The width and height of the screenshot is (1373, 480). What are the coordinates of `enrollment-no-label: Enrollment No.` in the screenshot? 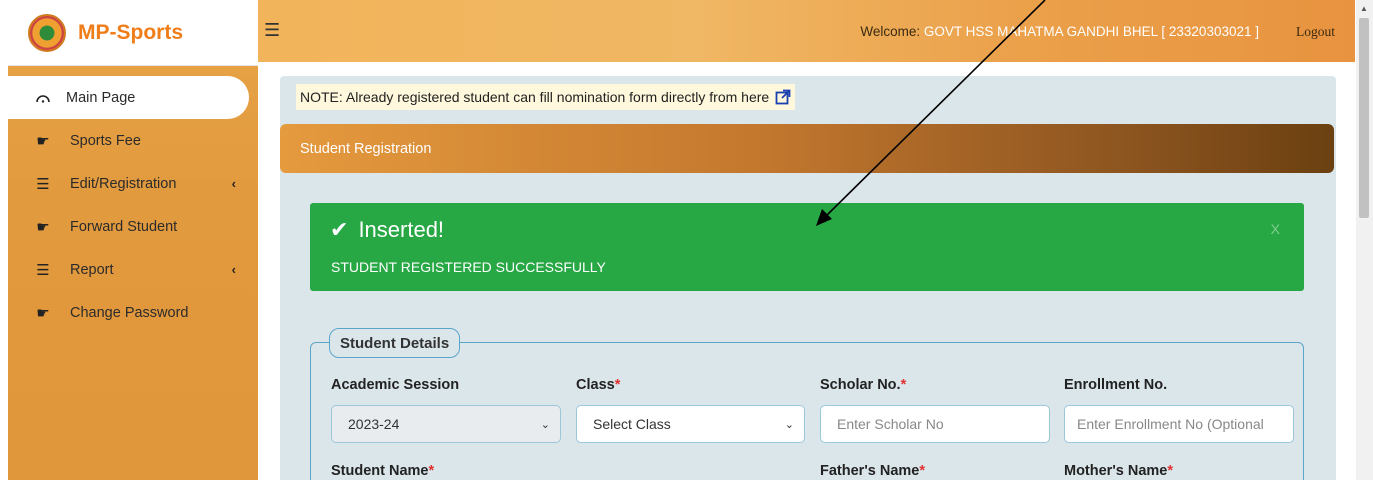 It's located at (1115, 385).